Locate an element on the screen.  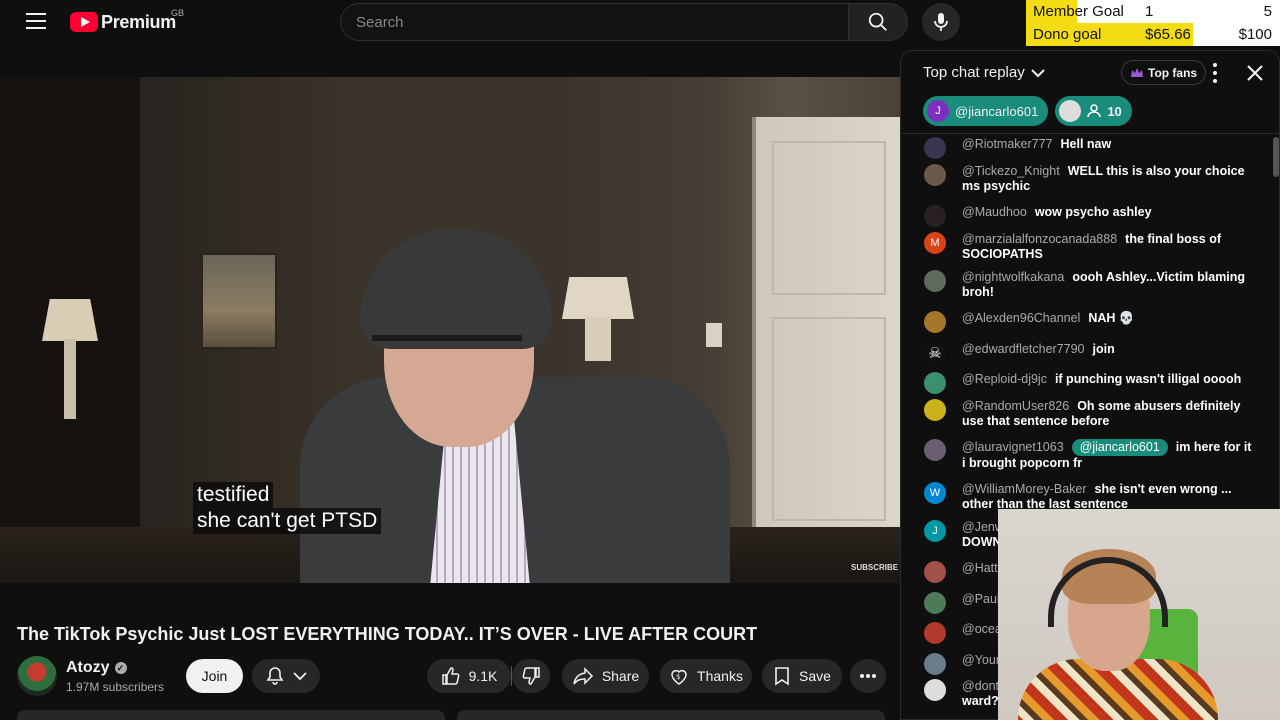
bell-icon is located at coordinates (275, 676).